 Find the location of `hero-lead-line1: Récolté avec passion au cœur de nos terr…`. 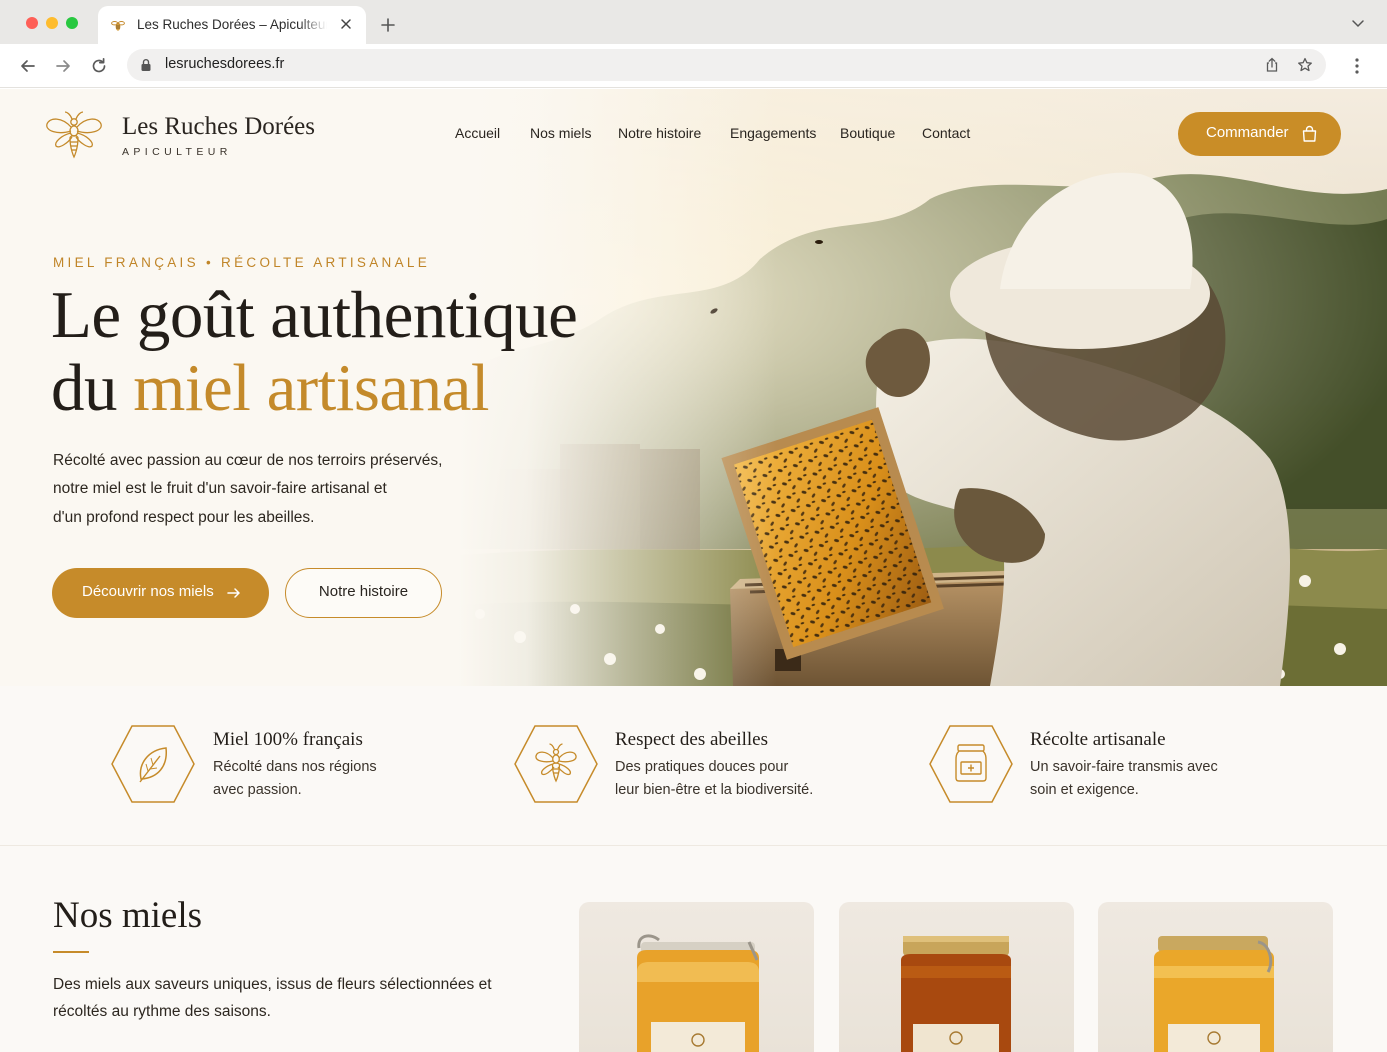

hero-lead-line1: Récolté avec passion au cœur de nos terr… is located at coordinates (248, 460).